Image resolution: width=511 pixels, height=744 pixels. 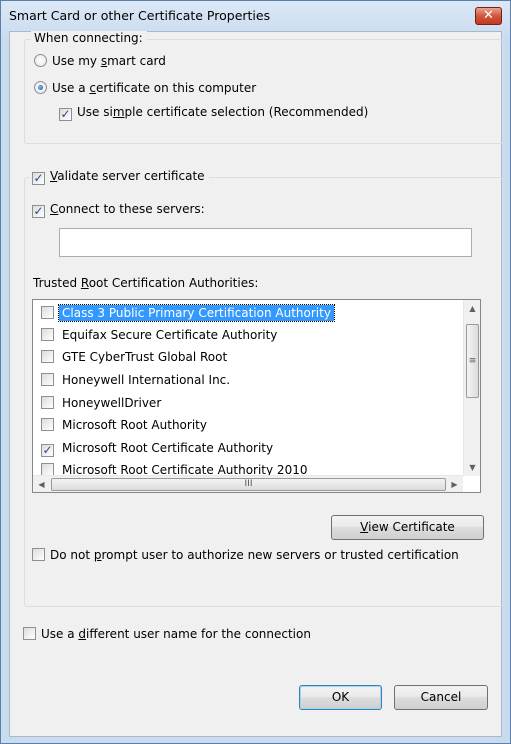 What do you see at coordinates (407, 527) in the screenshot?
I see `view-certificate-button: View Certificate` at bounding box center [407, 527].